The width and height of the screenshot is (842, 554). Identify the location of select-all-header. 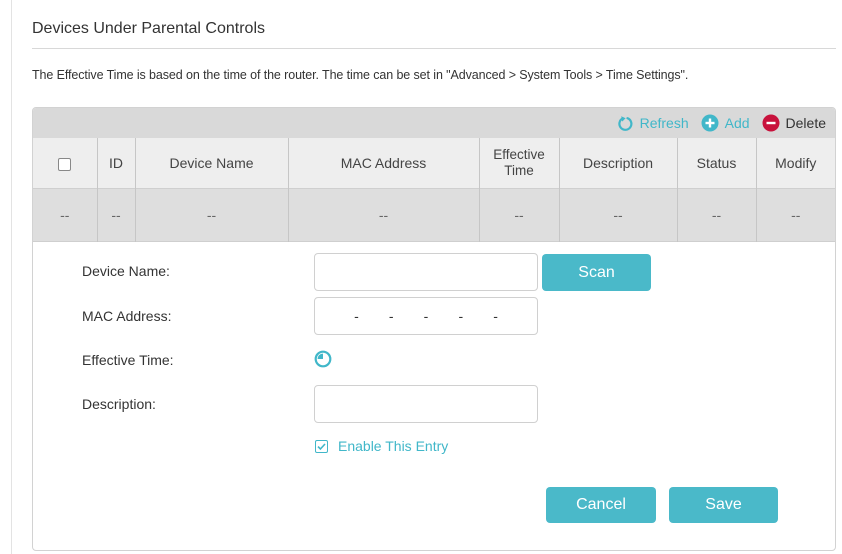
(65, 163).